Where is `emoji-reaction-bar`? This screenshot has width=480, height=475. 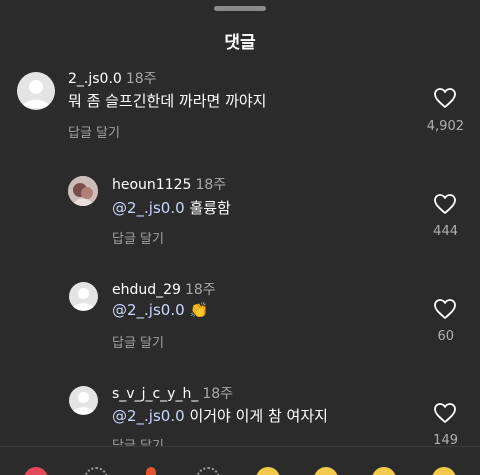
emoji-reaction-bar is located at coordinates (240, 460).